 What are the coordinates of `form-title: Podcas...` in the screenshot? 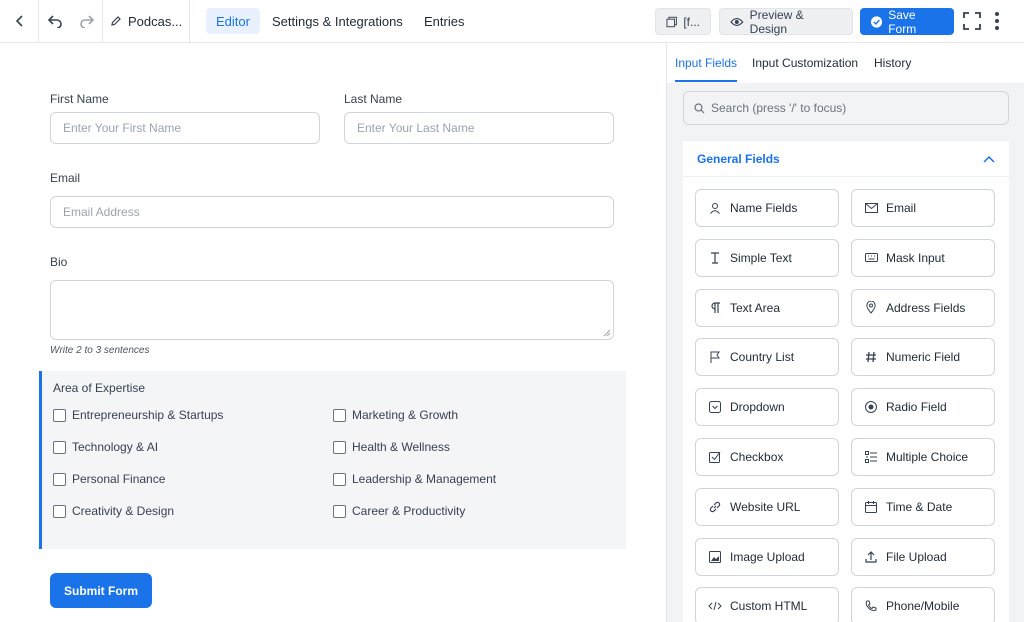 It's located at (146, 21).